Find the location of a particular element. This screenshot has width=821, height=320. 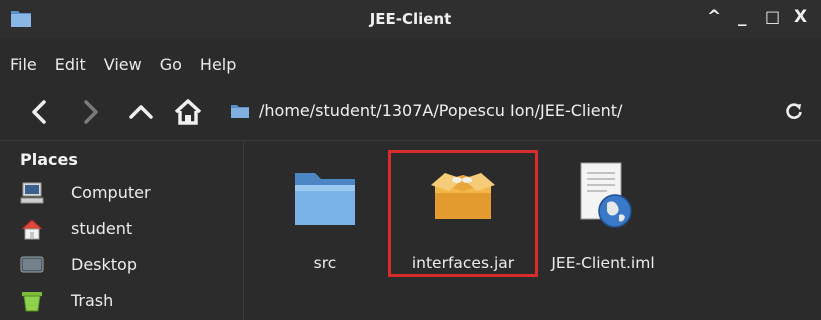

file-name: src is located at coordinates (325, 263).